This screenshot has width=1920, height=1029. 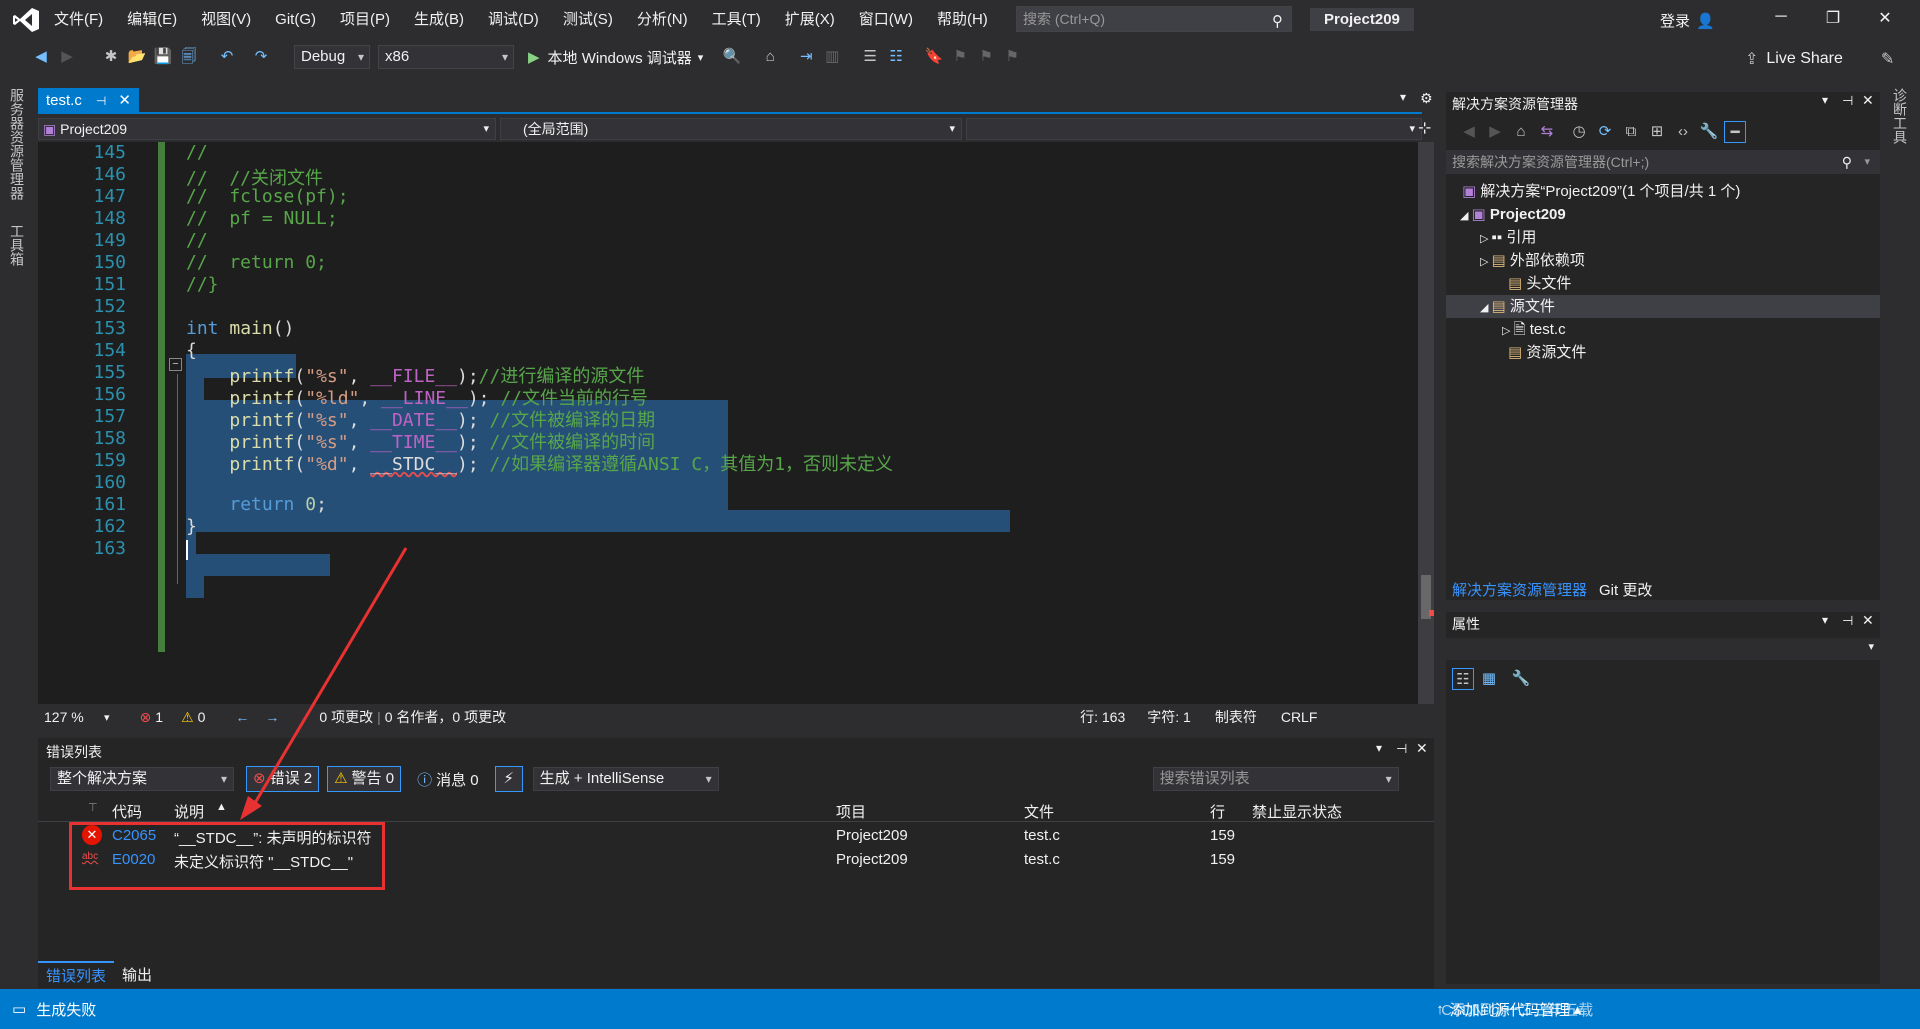 I want to click on minimize-icon: ─, so click(x=1781, y=20).